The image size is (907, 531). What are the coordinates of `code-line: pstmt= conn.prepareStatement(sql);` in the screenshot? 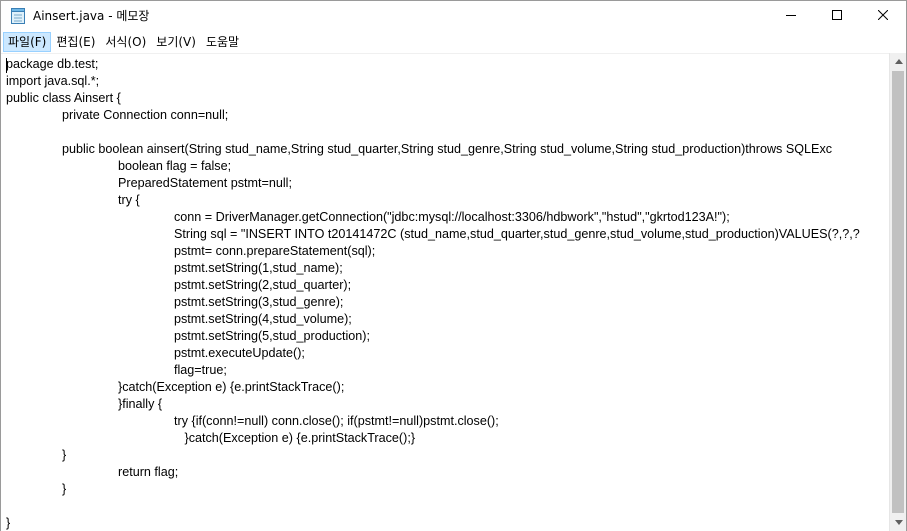 It's located at (191, 251).